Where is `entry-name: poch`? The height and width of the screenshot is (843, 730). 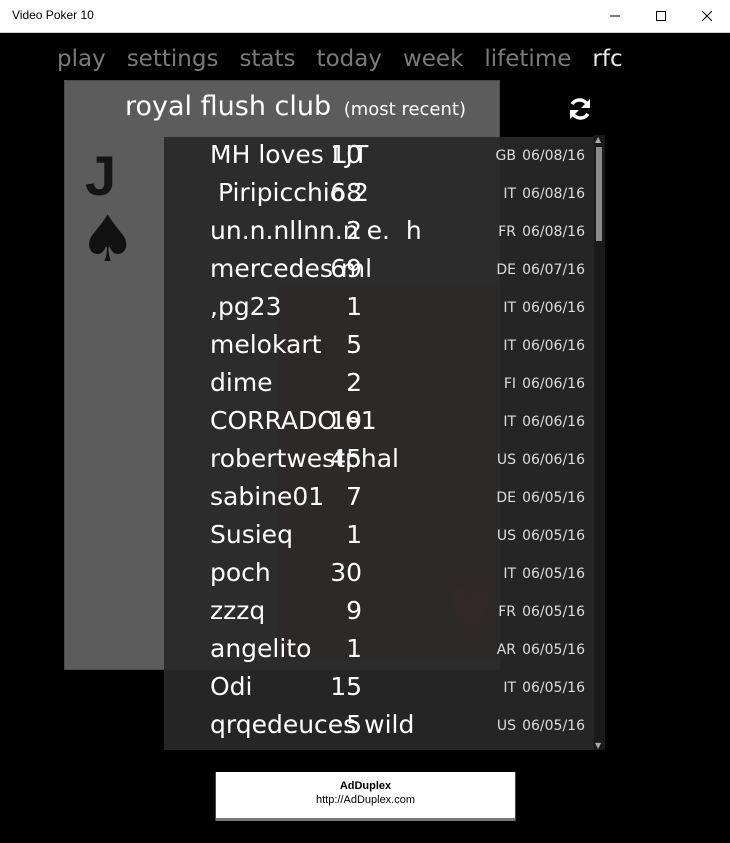
entry-name: poch is located at coordinates (240, 572).